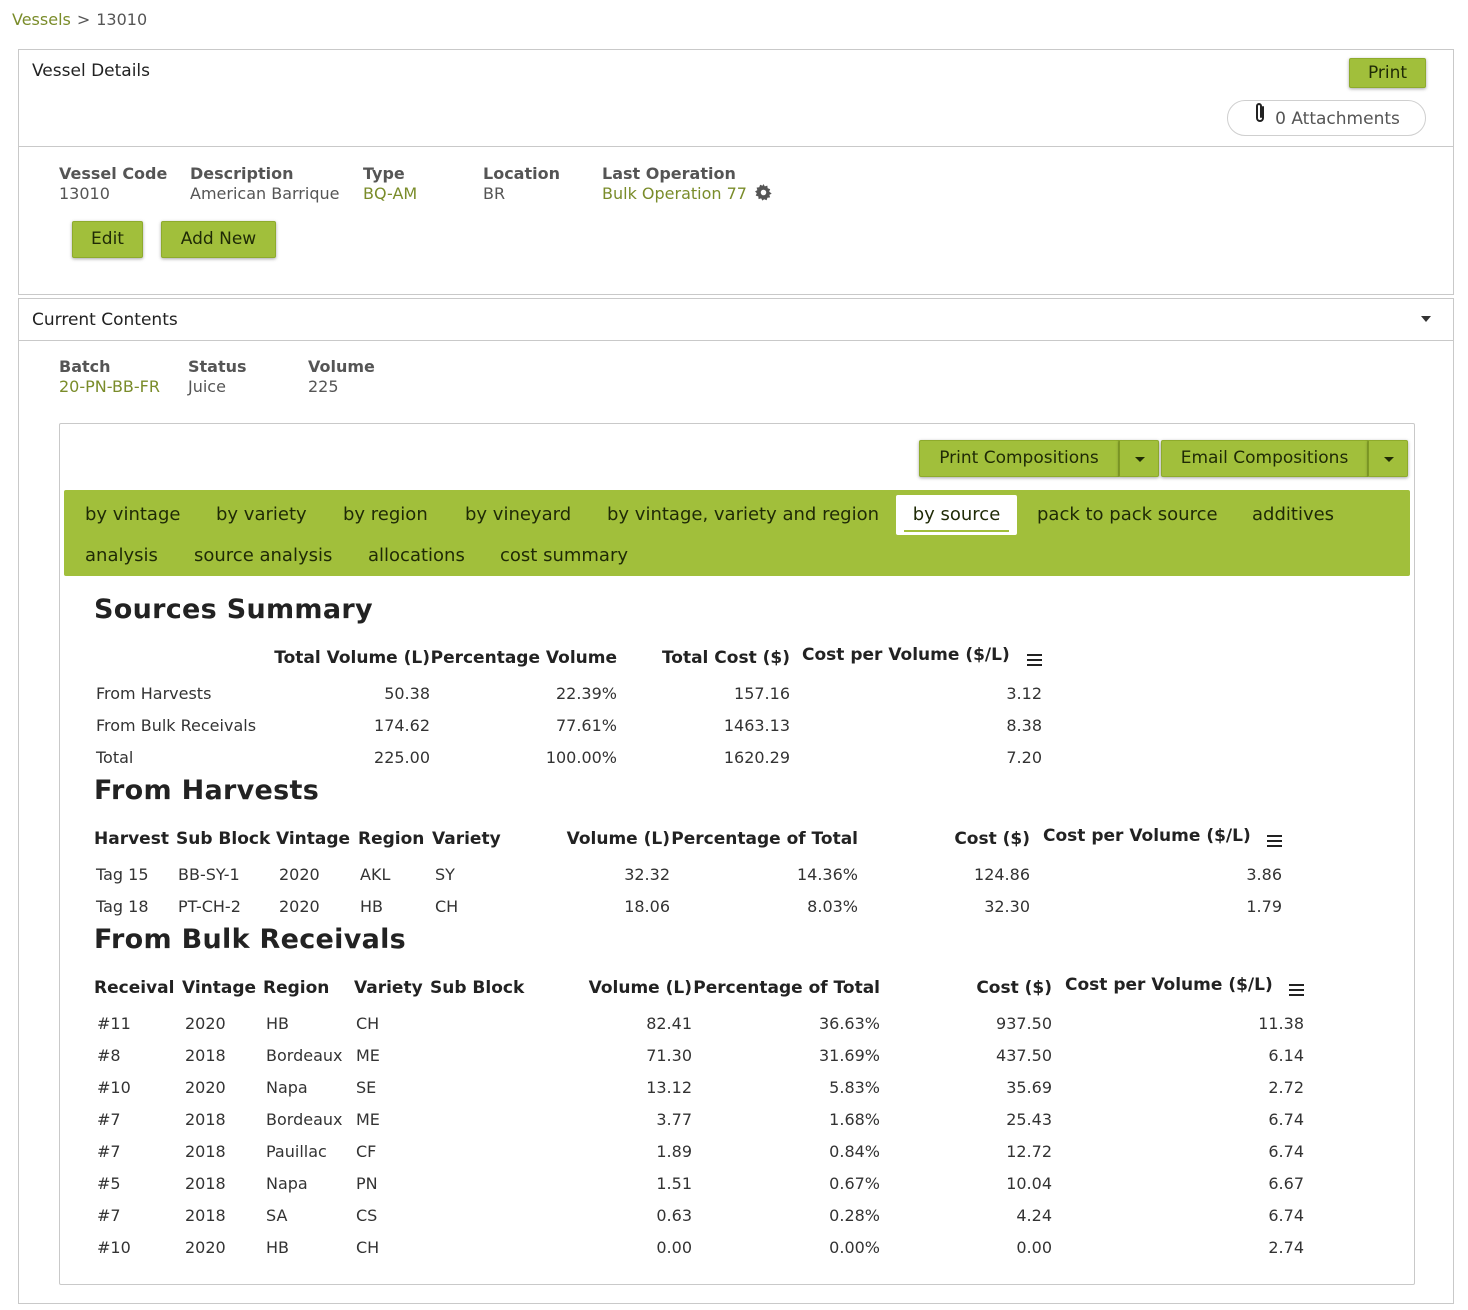 This screenshot has width=1468, height=1310. What do you see at coordinates (105, 320) in the screenshot?
I see `current-contents-title: Current Contents` at bounding box center [105, 320].